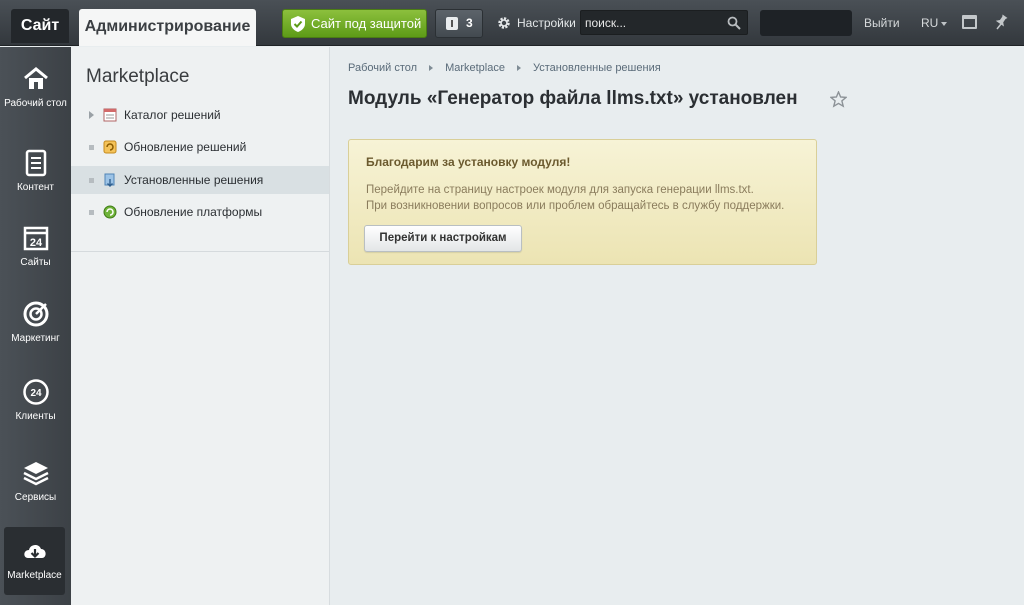  I want to click on gear-icon, so click(504, 23).